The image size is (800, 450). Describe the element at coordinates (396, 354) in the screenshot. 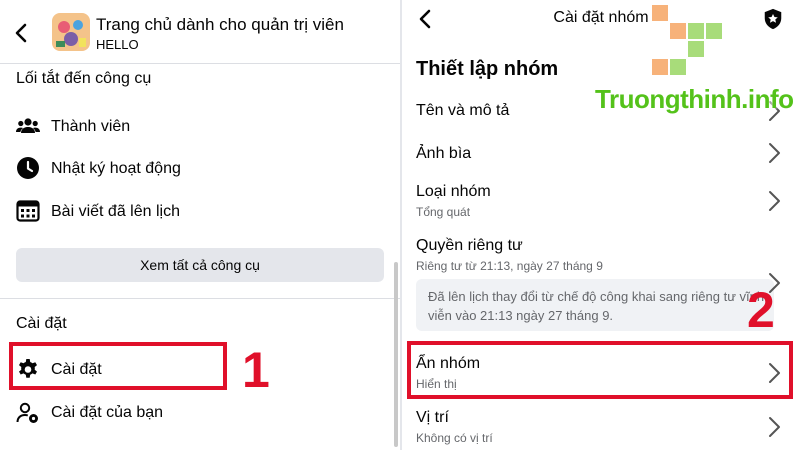

I see `scrollbar` at that location.